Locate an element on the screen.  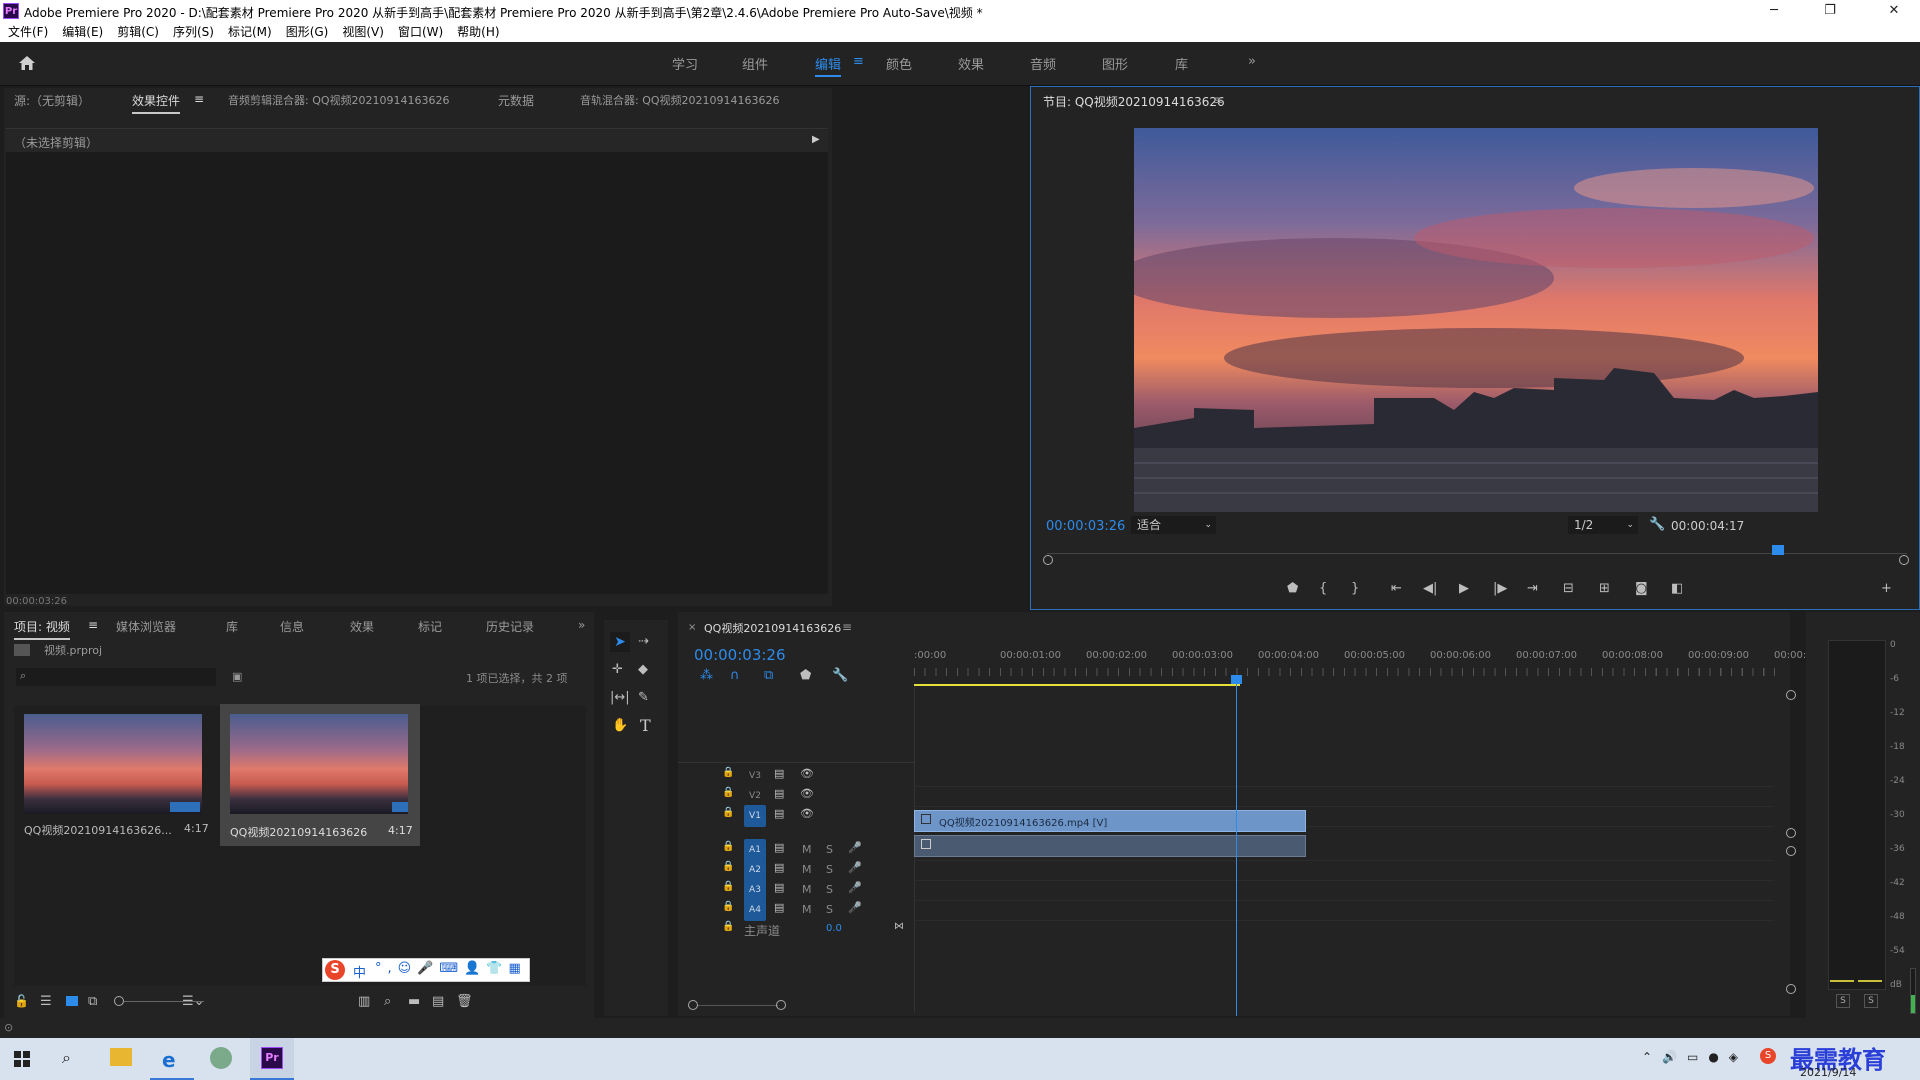
audio-clip is located at coordinates (1110, 846).